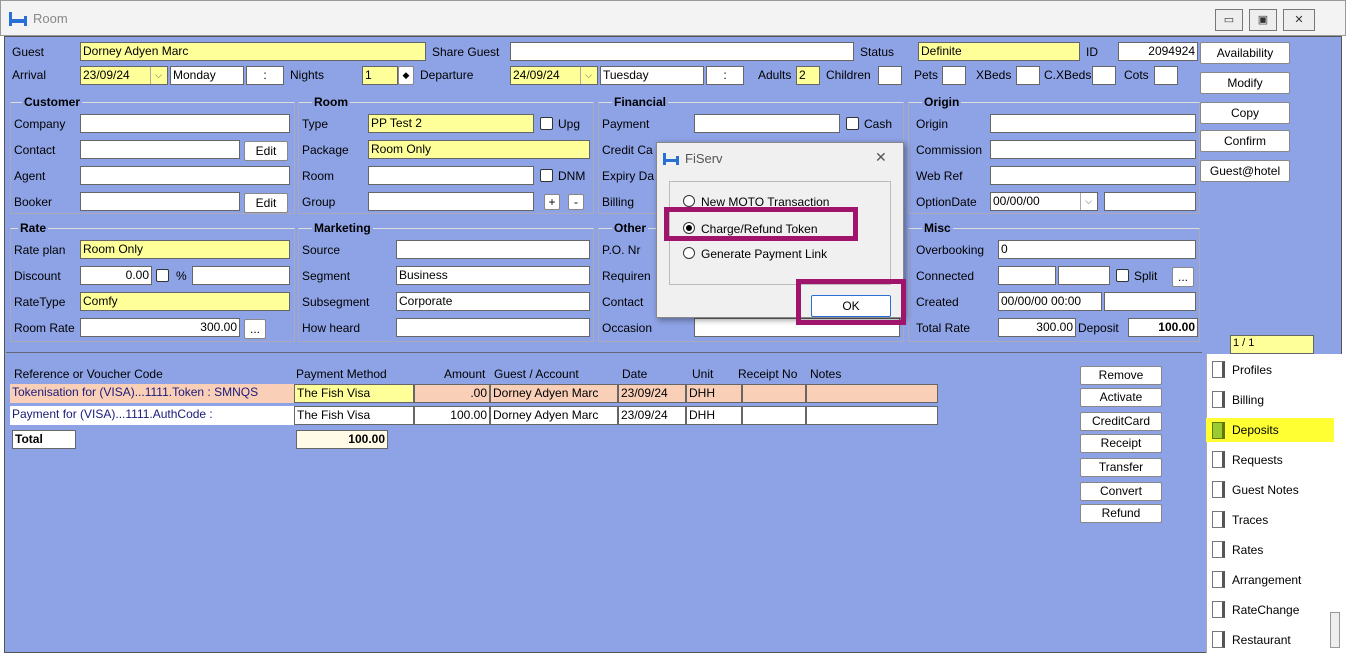 The image size is (1346, 657). What do you see at coordinates (266, 151) in the screenshot?
I see `contact-edit-button: Edit` at bounding box center [266, 151].